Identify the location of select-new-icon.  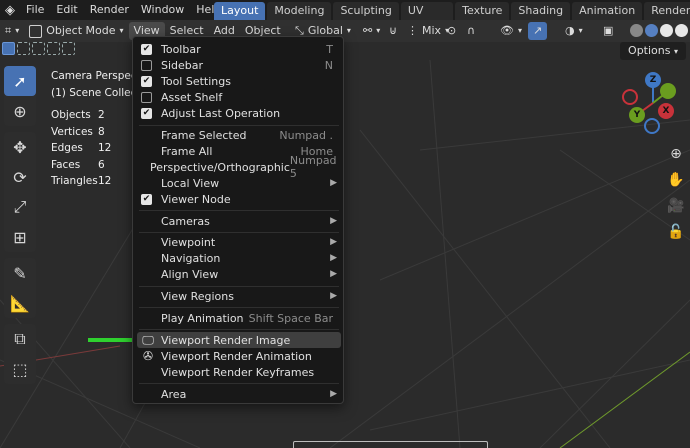
(8, 48).